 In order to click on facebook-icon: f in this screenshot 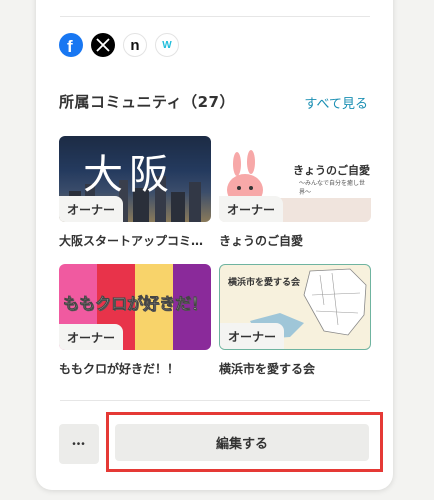, I will do `click(71, 45)`.